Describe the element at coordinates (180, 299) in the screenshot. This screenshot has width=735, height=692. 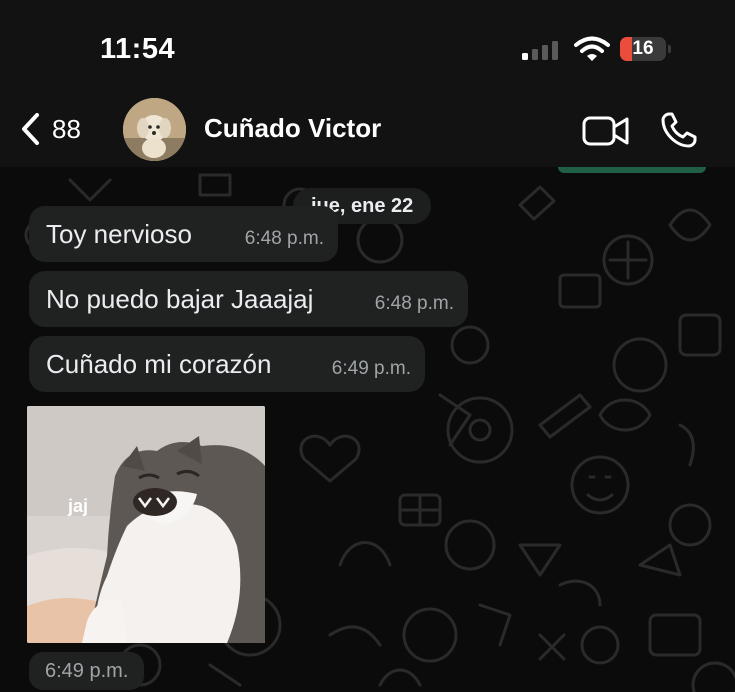
I see `message-text: No puedo bajar Jaaajaj` at that location.